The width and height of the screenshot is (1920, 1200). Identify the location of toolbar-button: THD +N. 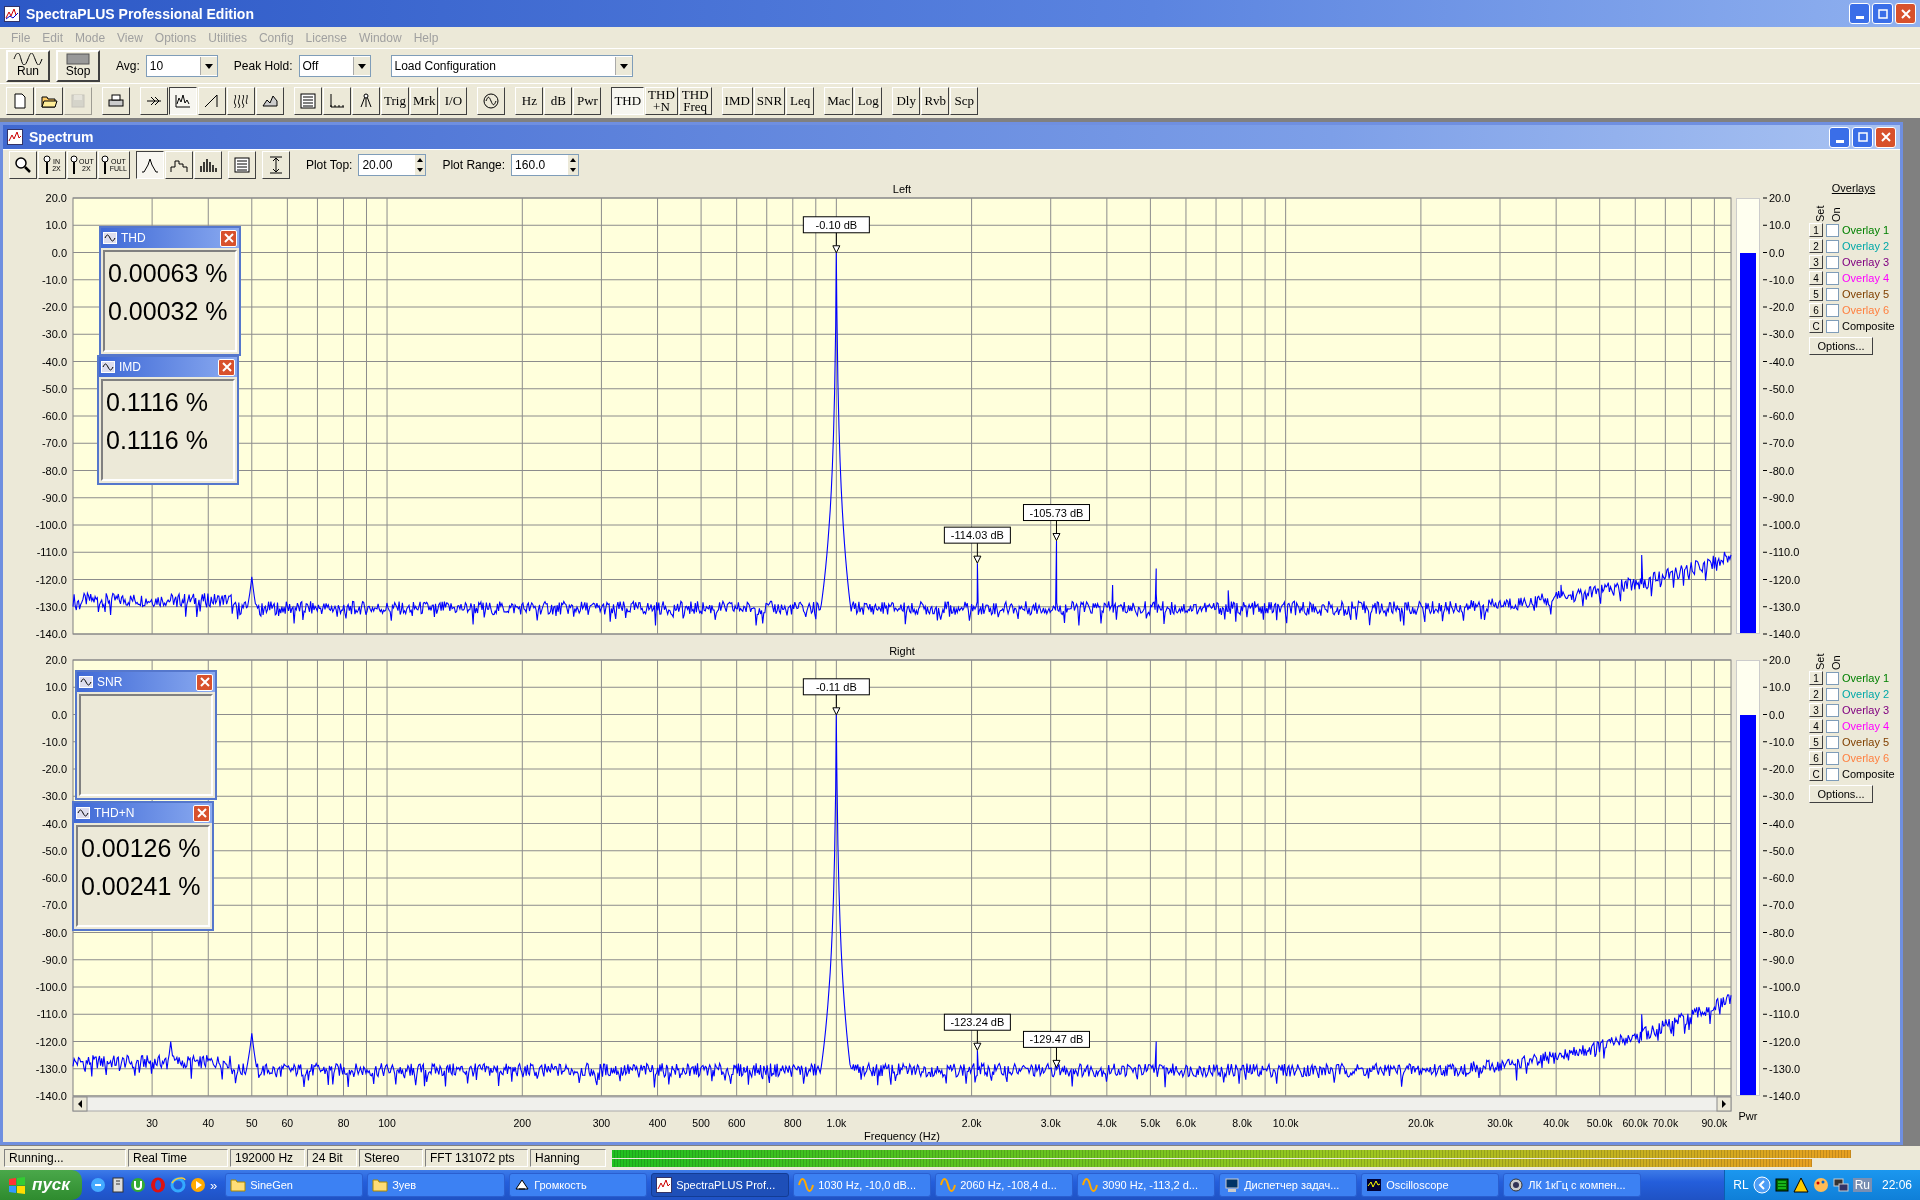
(661, 101).